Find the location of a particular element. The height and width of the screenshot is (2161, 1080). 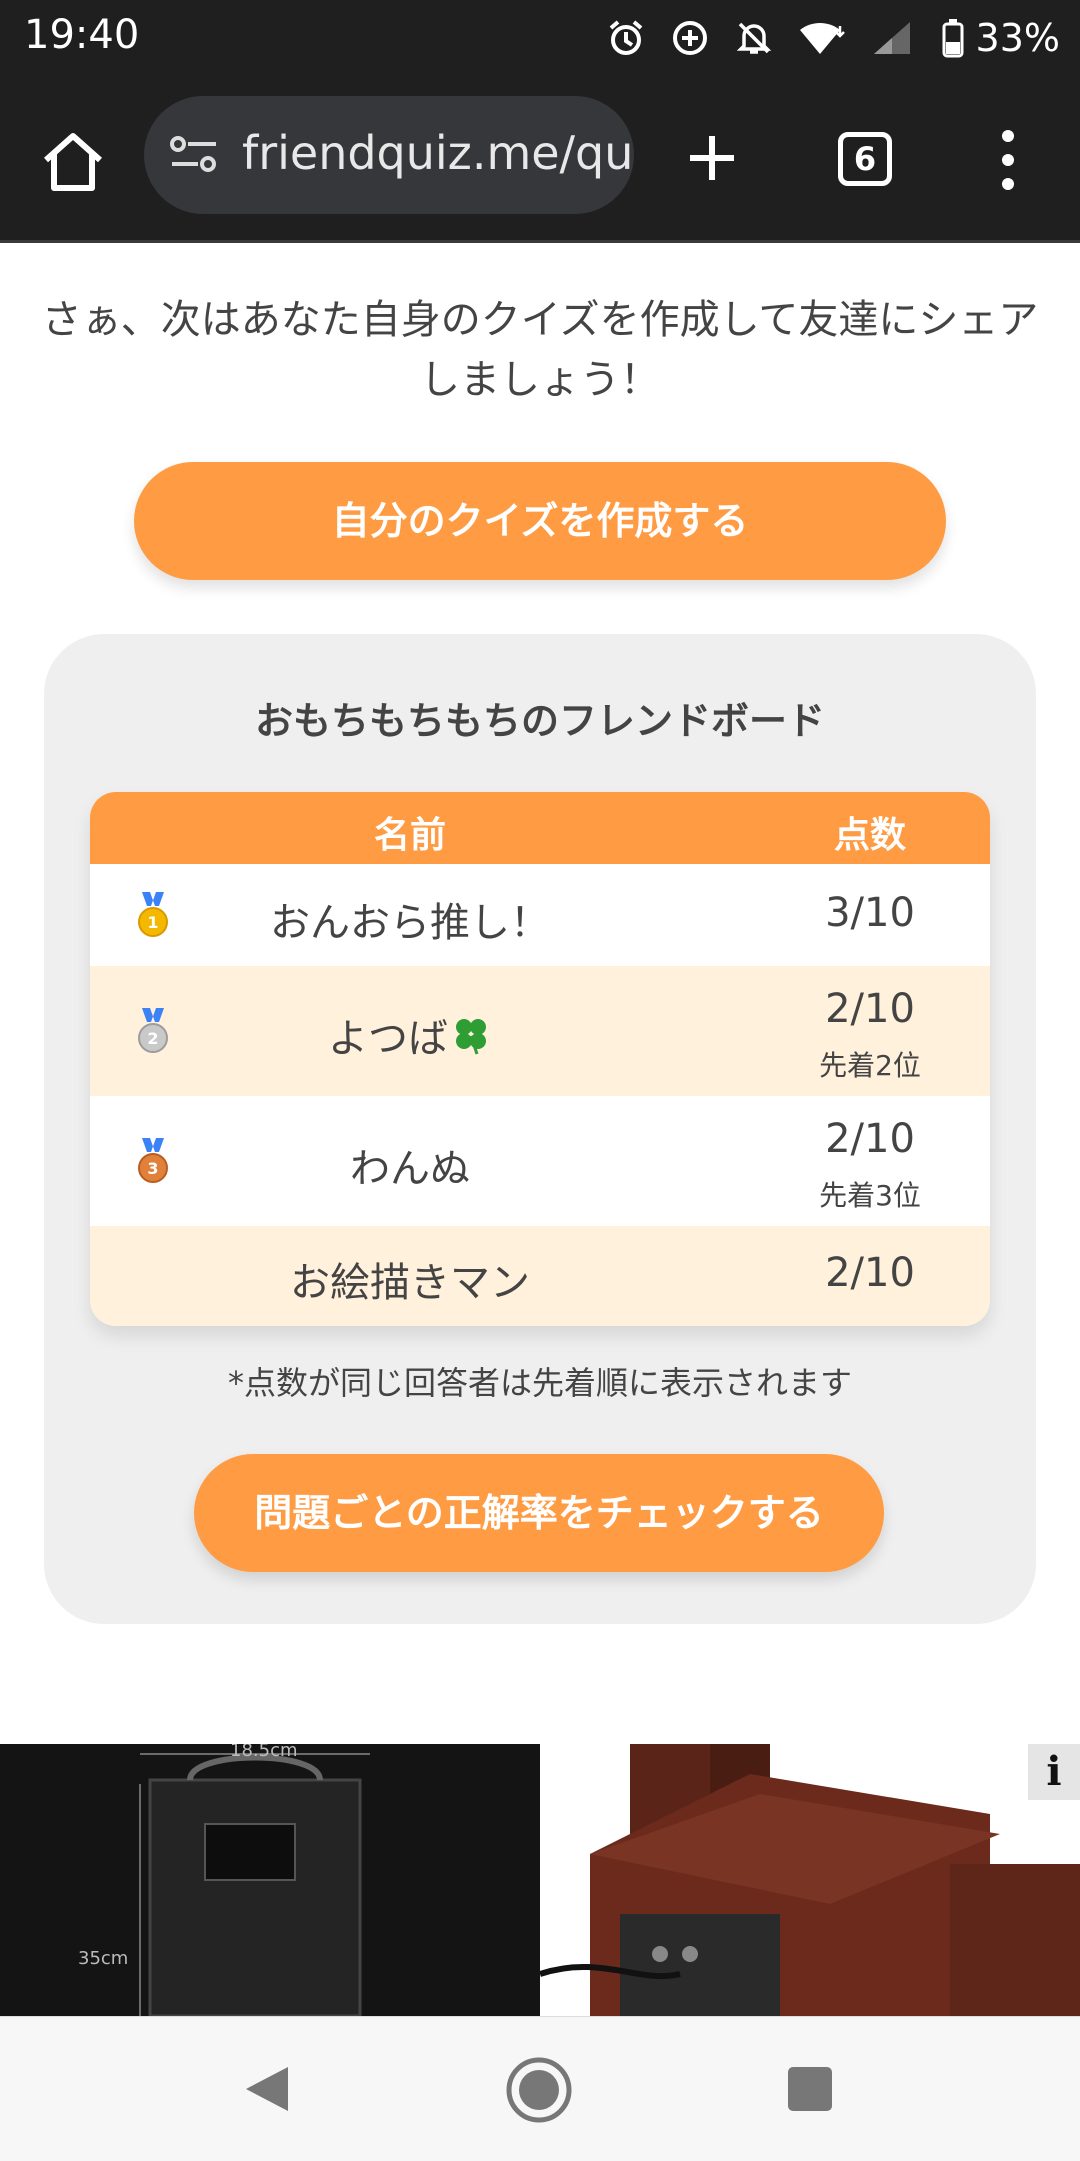

intro-line-2: しましょう！ is located at coordinates (540, 380).